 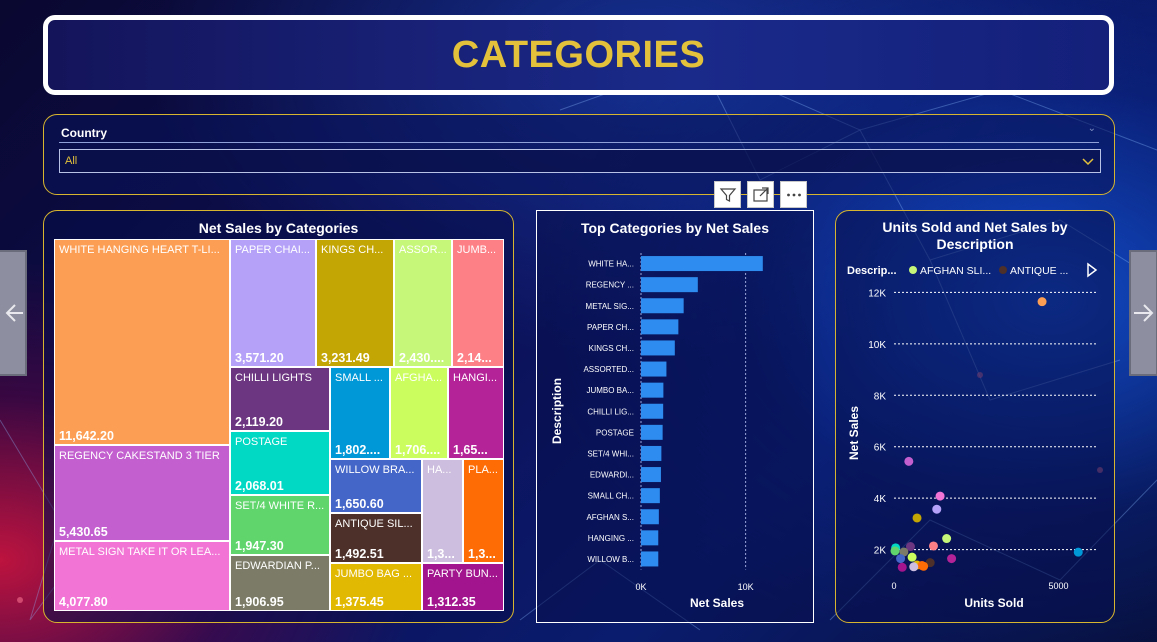 I want to click on treemap-cell-value: 1,906.95, so click(x=259, y=602).